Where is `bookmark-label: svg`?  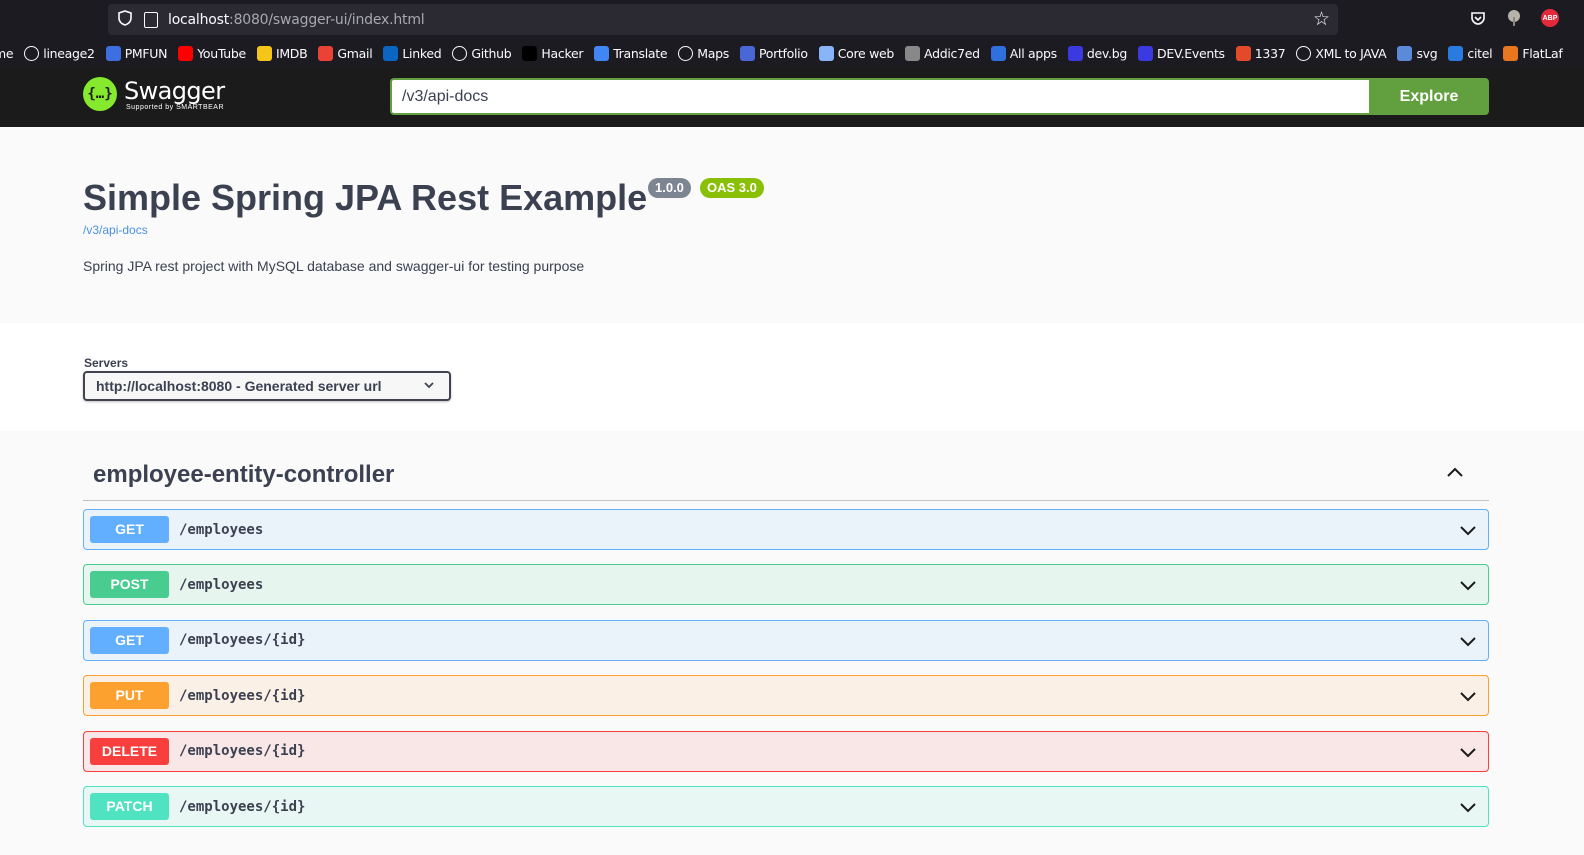
bookmark-label: svg is located at coordinates (1427, 53).